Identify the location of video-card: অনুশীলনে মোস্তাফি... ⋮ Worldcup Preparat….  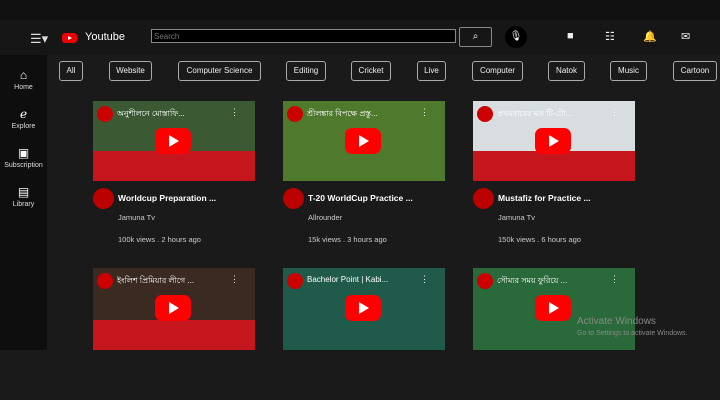
(174, 172).